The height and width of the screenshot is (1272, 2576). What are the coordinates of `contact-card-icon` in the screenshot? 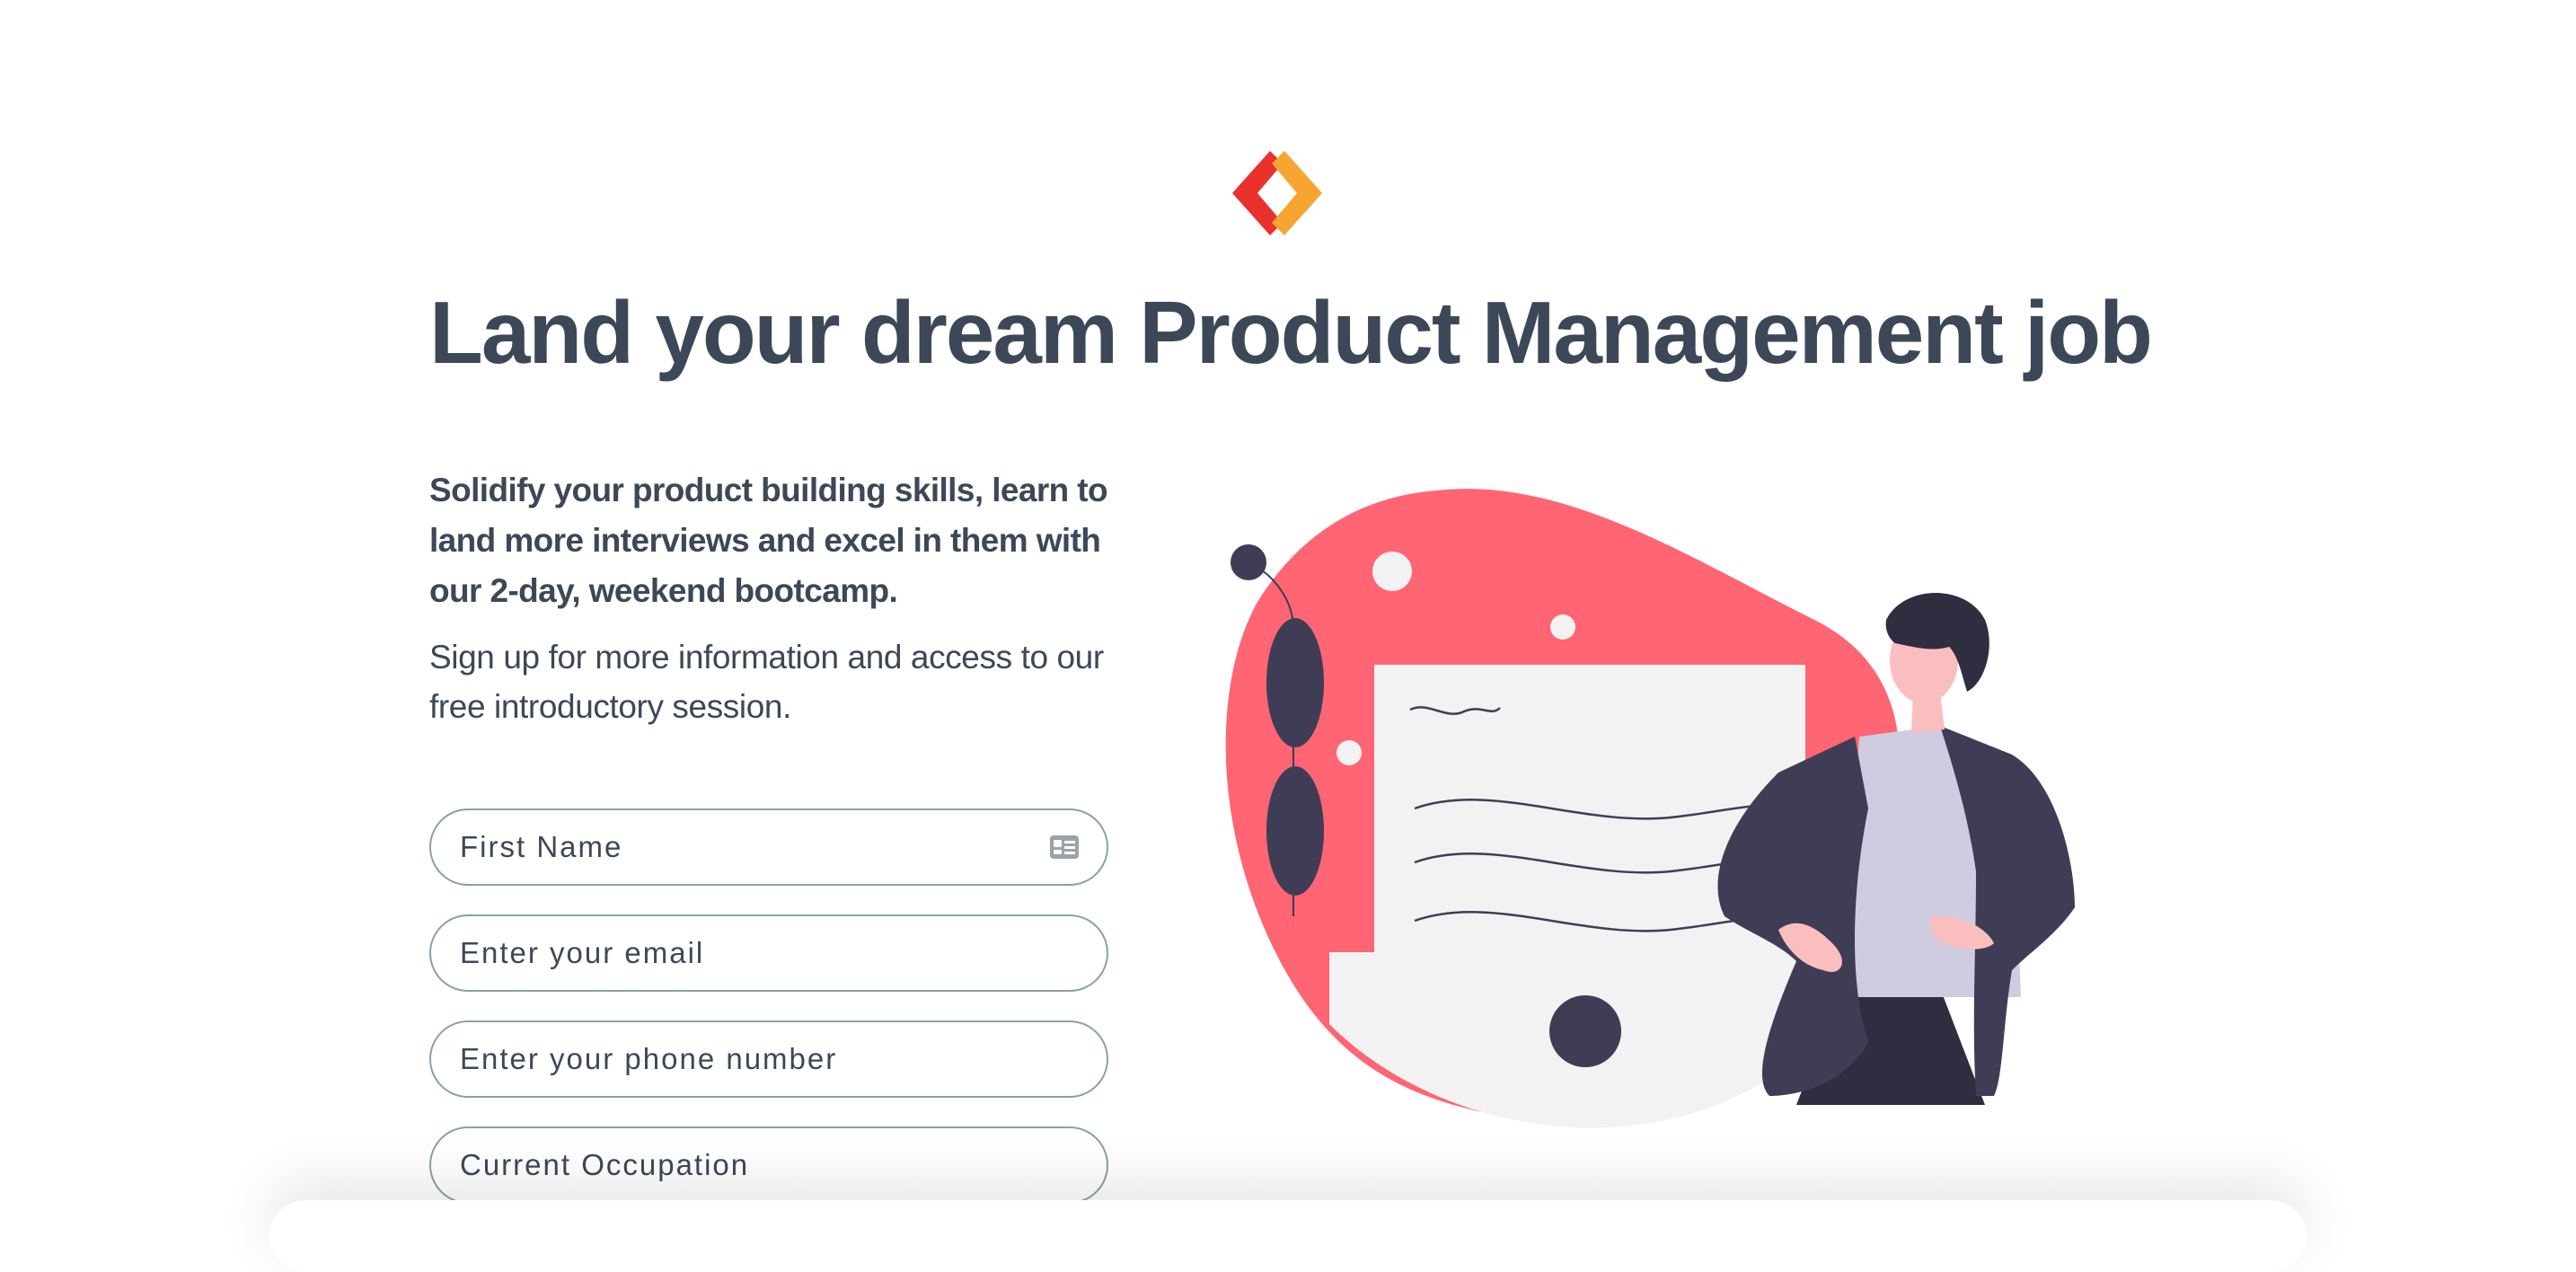 It's located at (1064, 847).